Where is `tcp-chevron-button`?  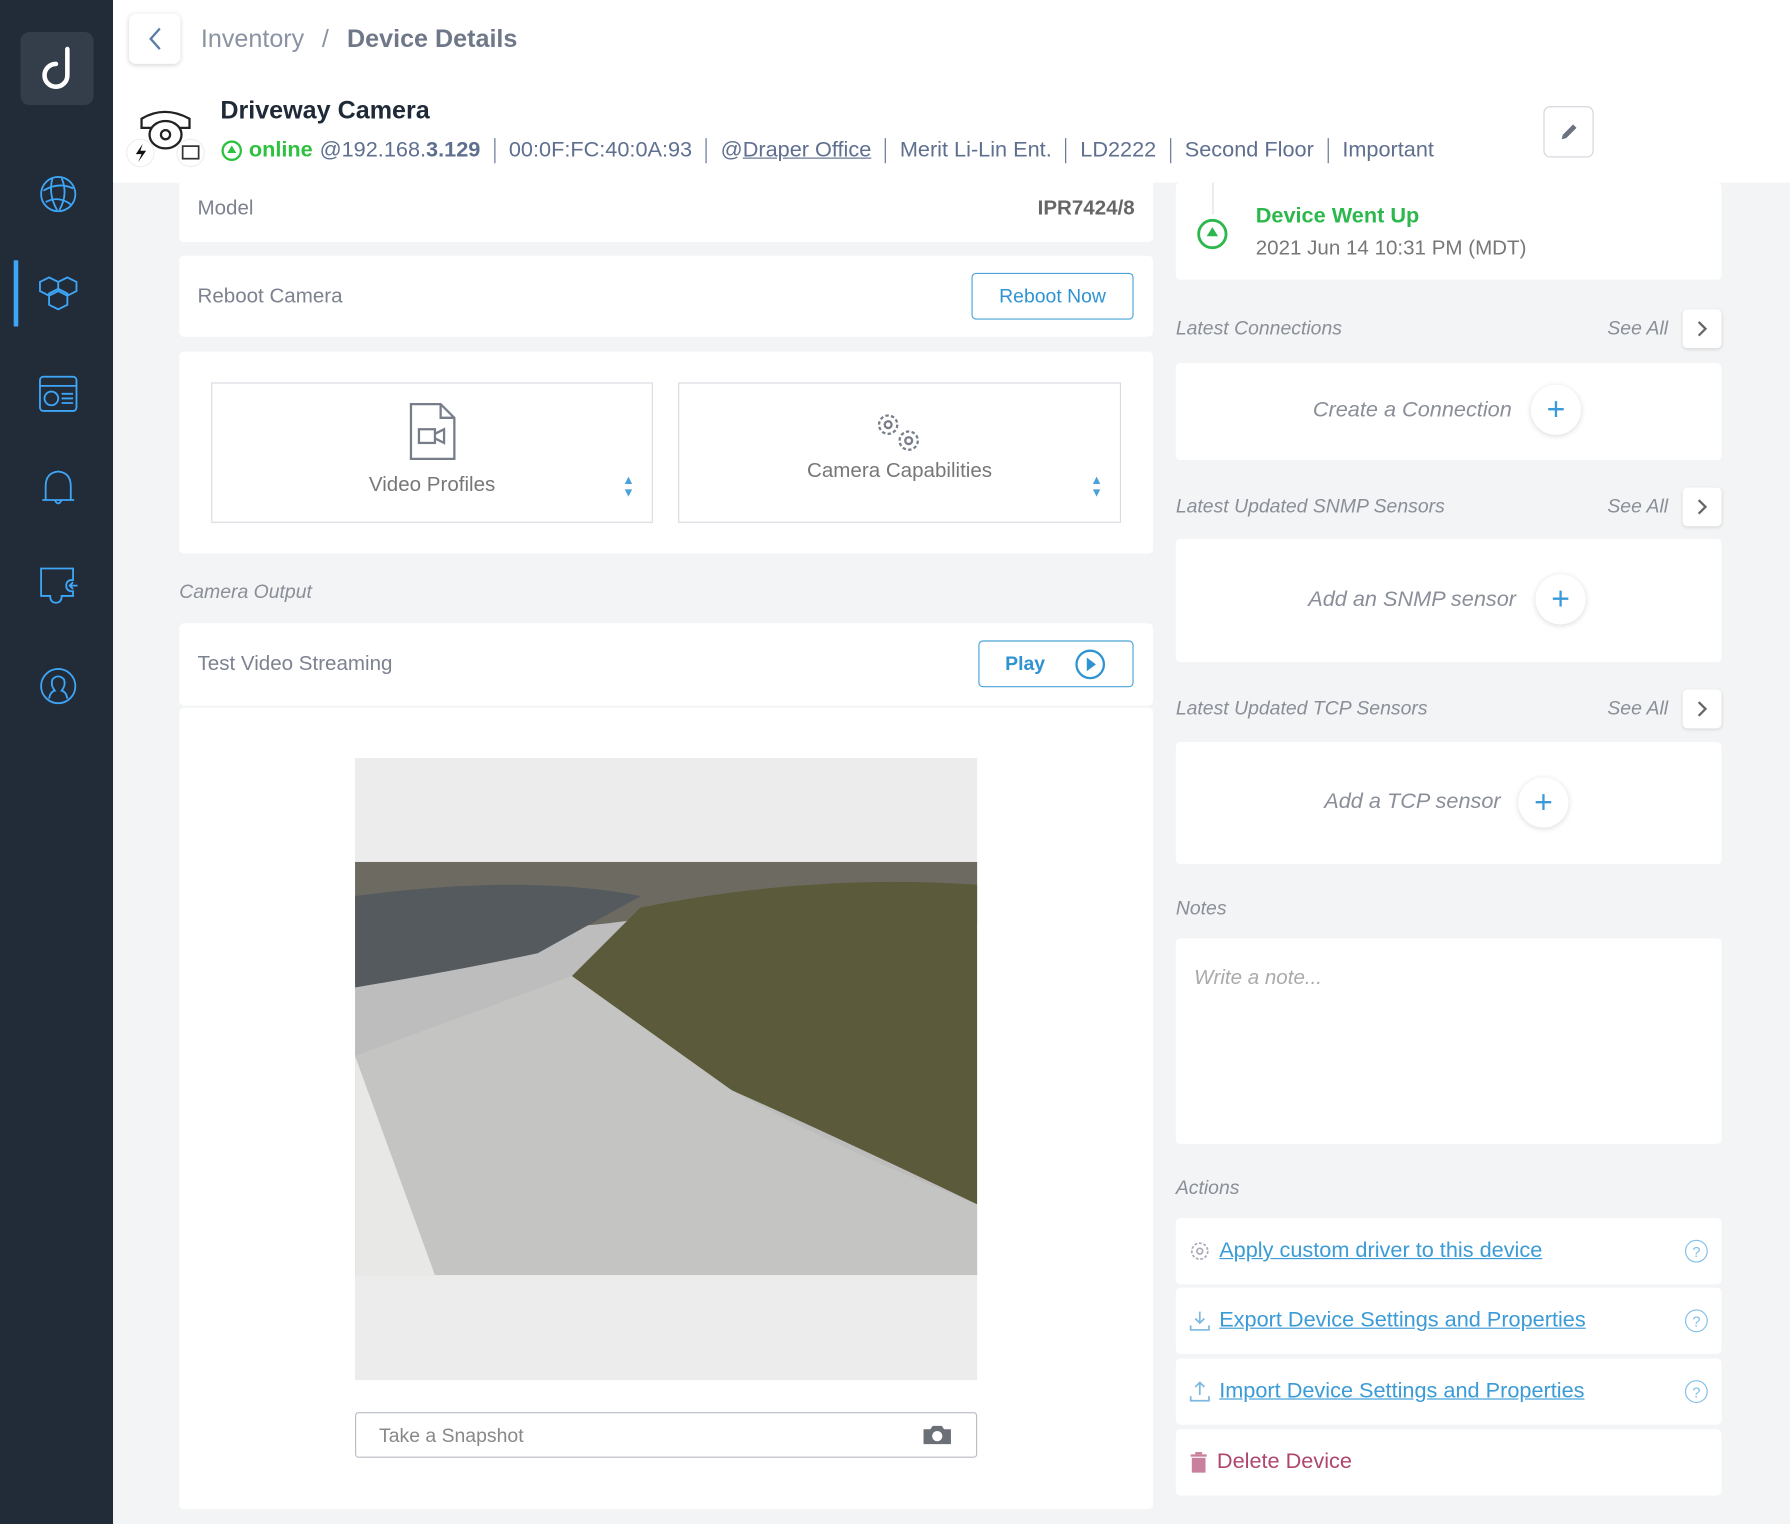
tcp-chevron-button is located at coordinates (1702, 709).